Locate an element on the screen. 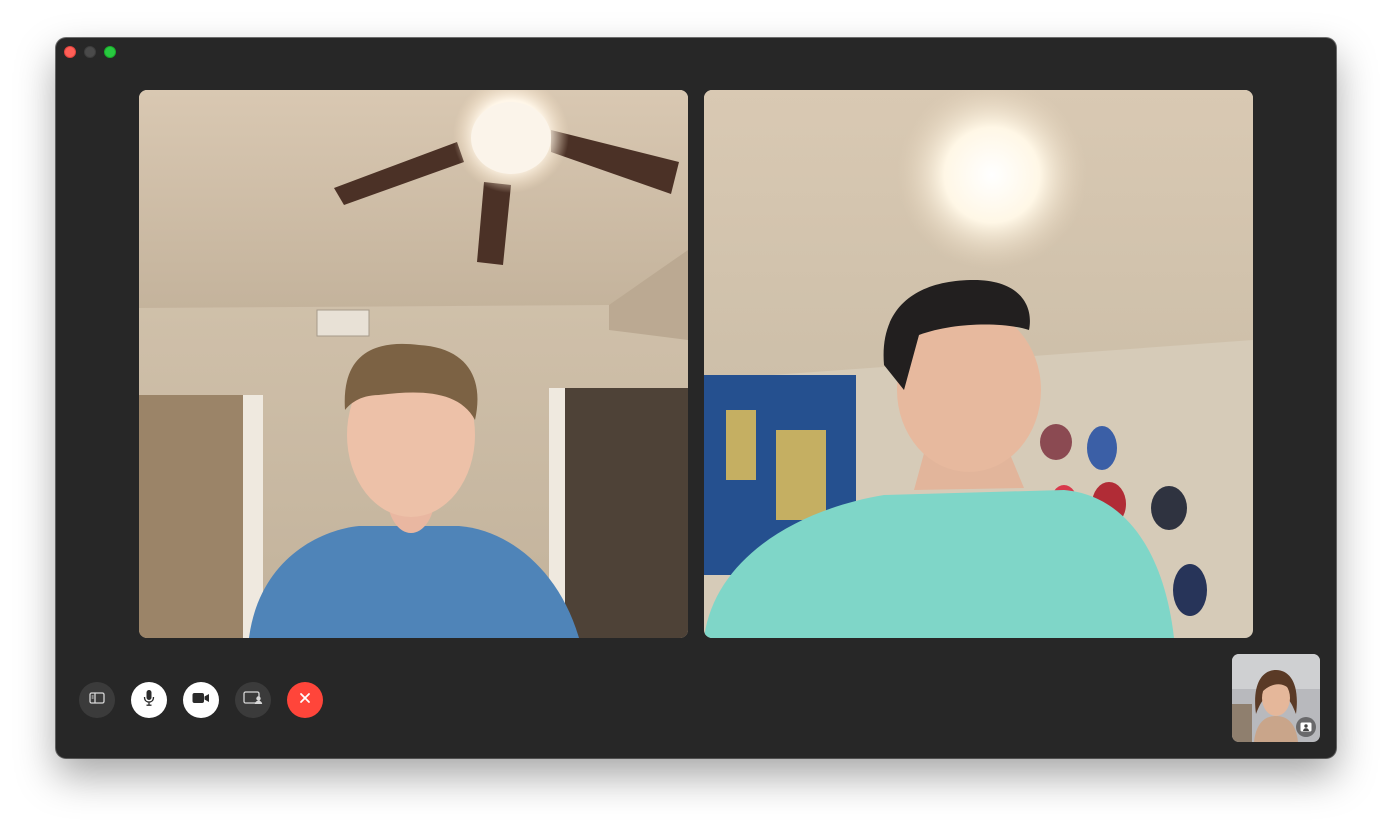 This screenshot has height=832, width=1392. call-controls is located at coordinates (201, 700).